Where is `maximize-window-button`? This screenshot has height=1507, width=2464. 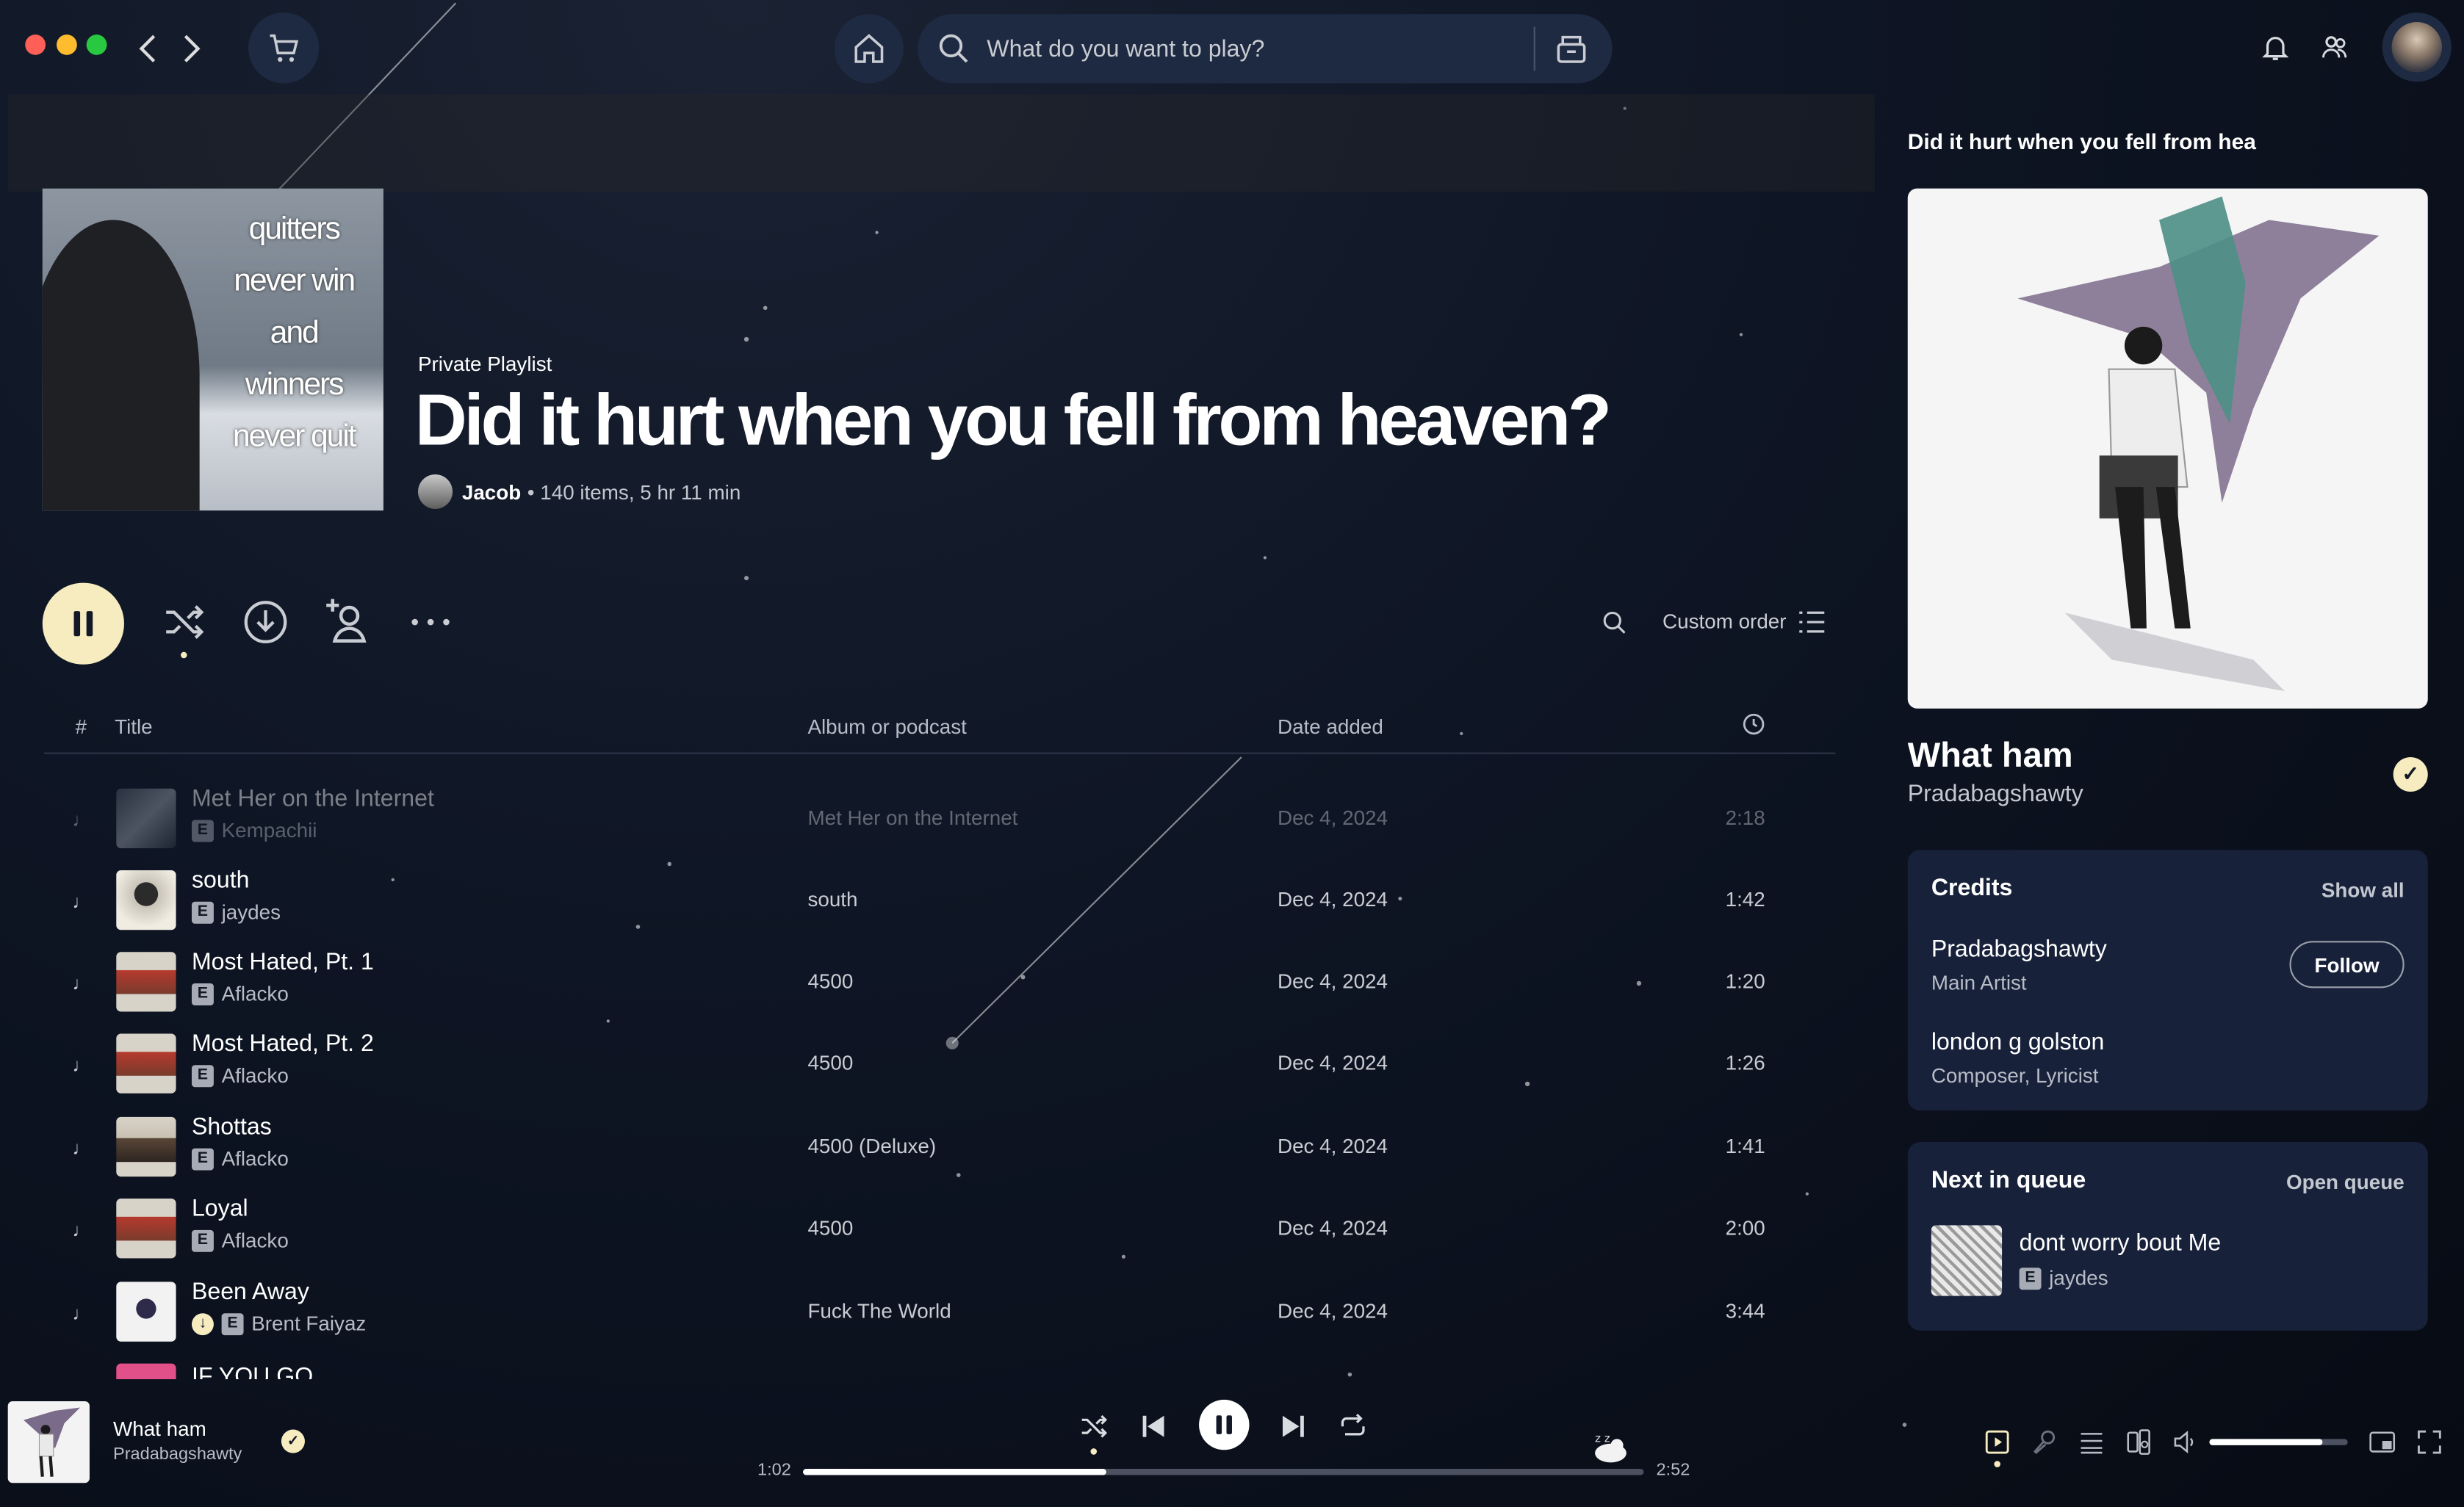
maximize-window-button is located at coordinates (96, 45).